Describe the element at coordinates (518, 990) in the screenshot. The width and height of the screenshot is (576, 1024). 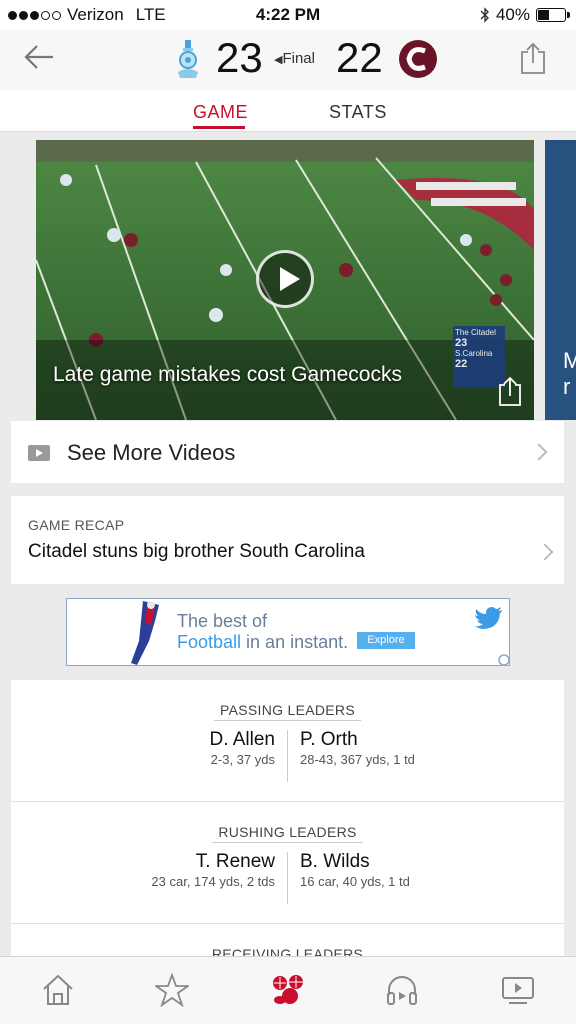
I see `video-player-icon` at that location.